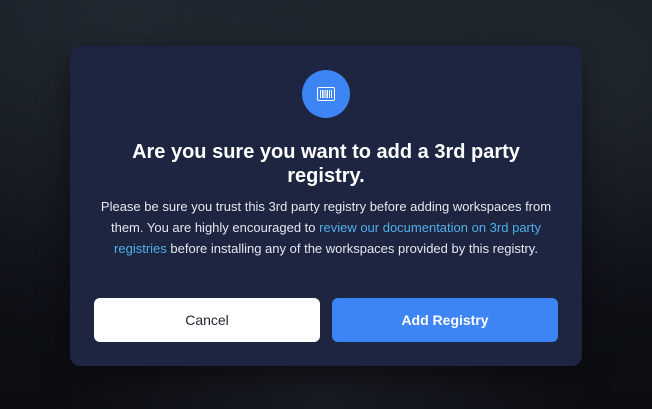 This screenshot has height=409, width=652. What do you see at coordinates (445, 320) in the screenshot?
I see `add-registry-button: Add Registry` at bounding box center [445, 320].